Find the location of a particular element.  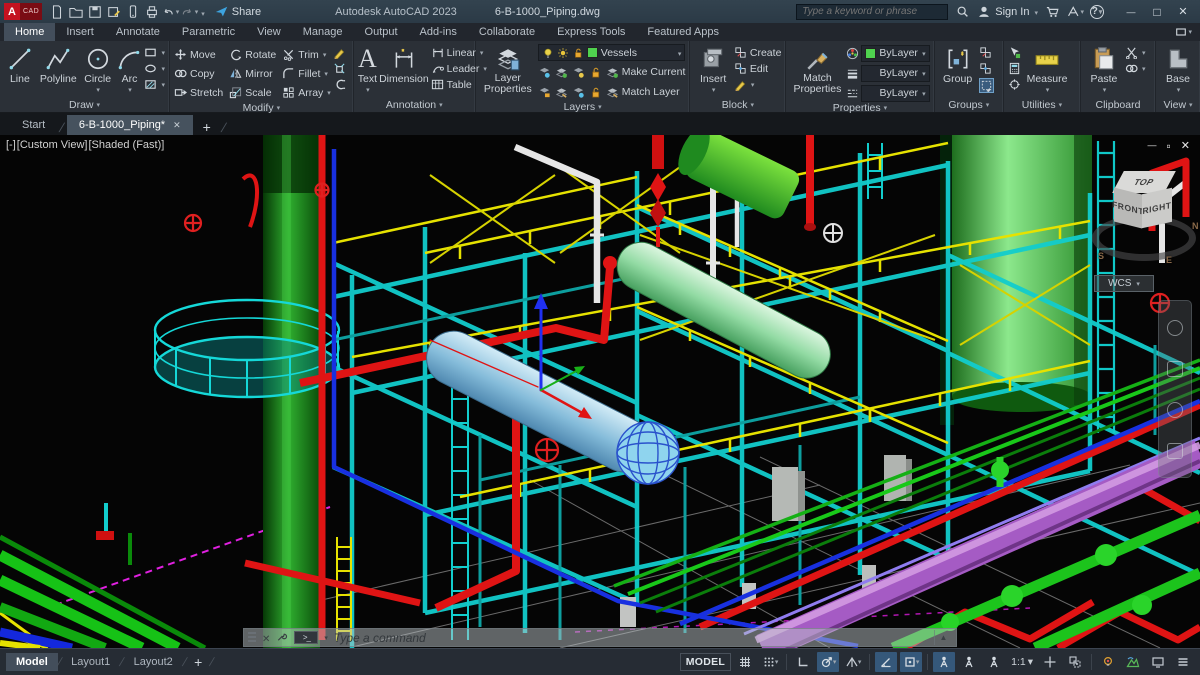

annotation-visibility-toggle is located at coordinates (944, 662).